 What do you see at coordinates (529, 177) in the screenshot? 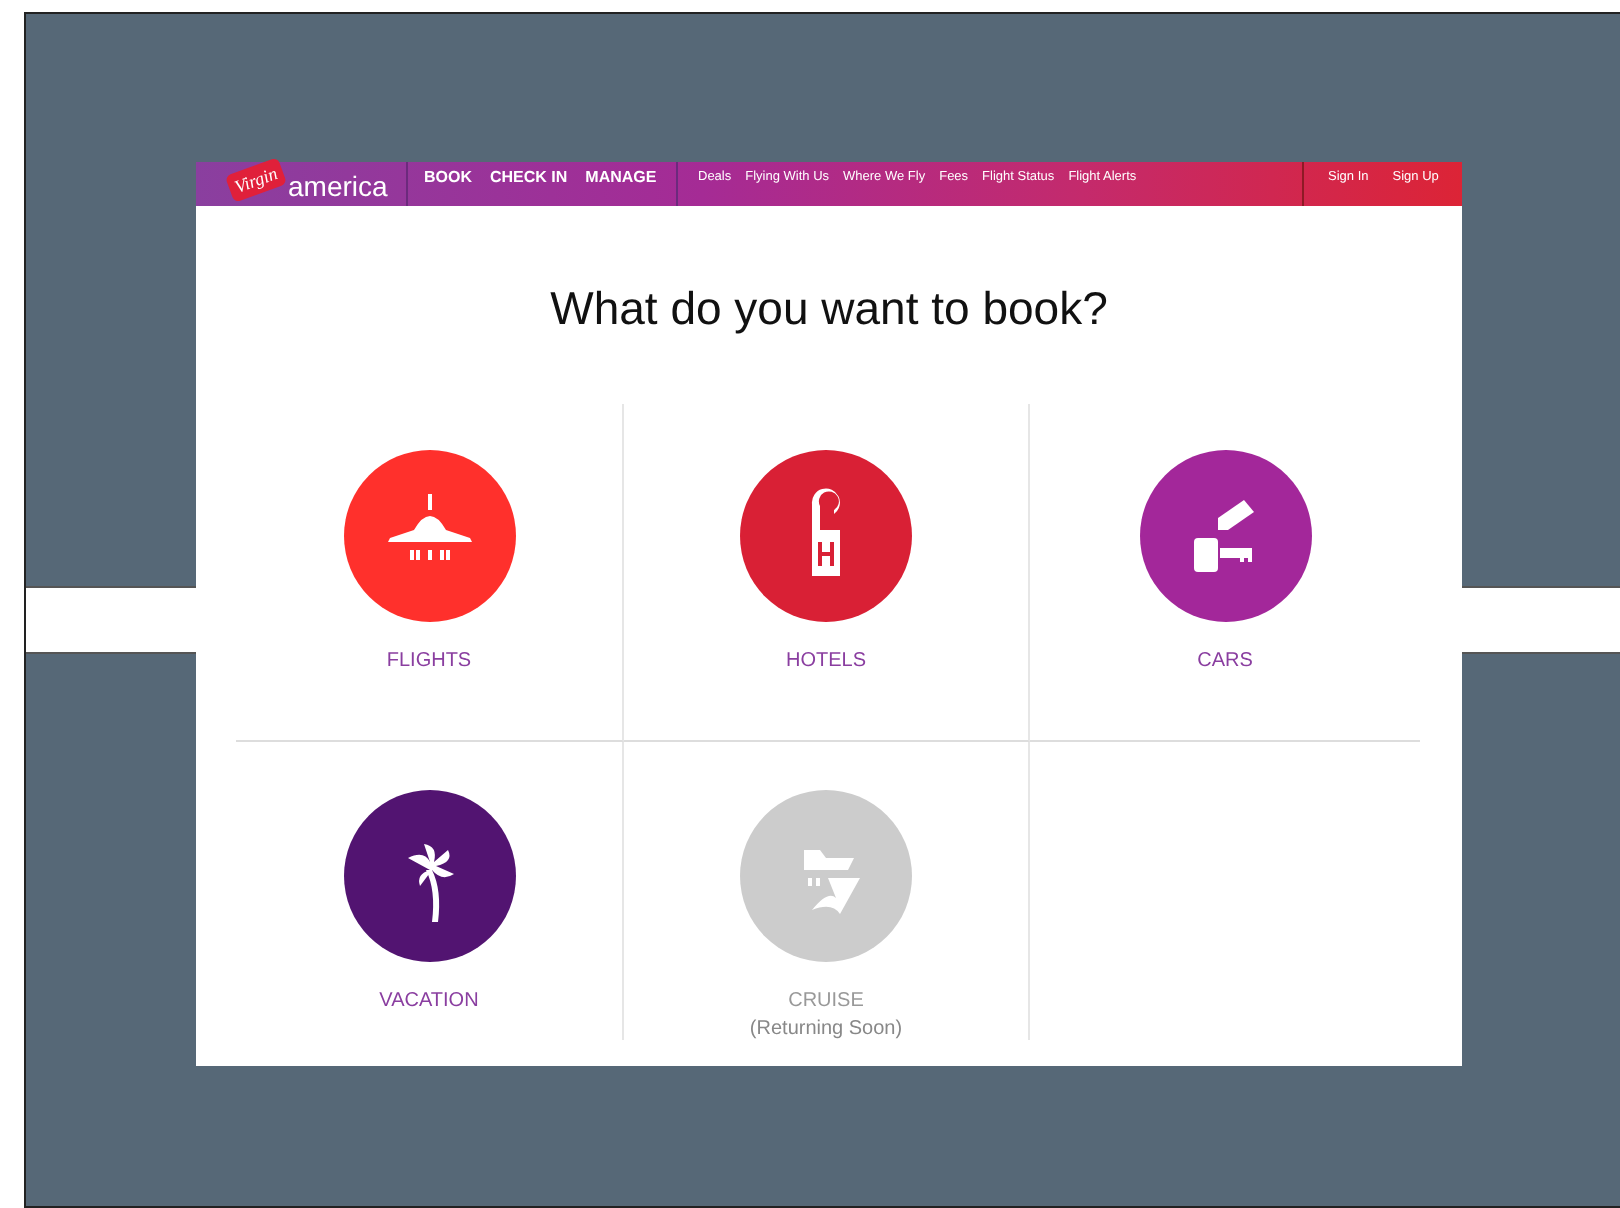
I see `nav-link: CHECK IN` at bounding box center [529, 177].